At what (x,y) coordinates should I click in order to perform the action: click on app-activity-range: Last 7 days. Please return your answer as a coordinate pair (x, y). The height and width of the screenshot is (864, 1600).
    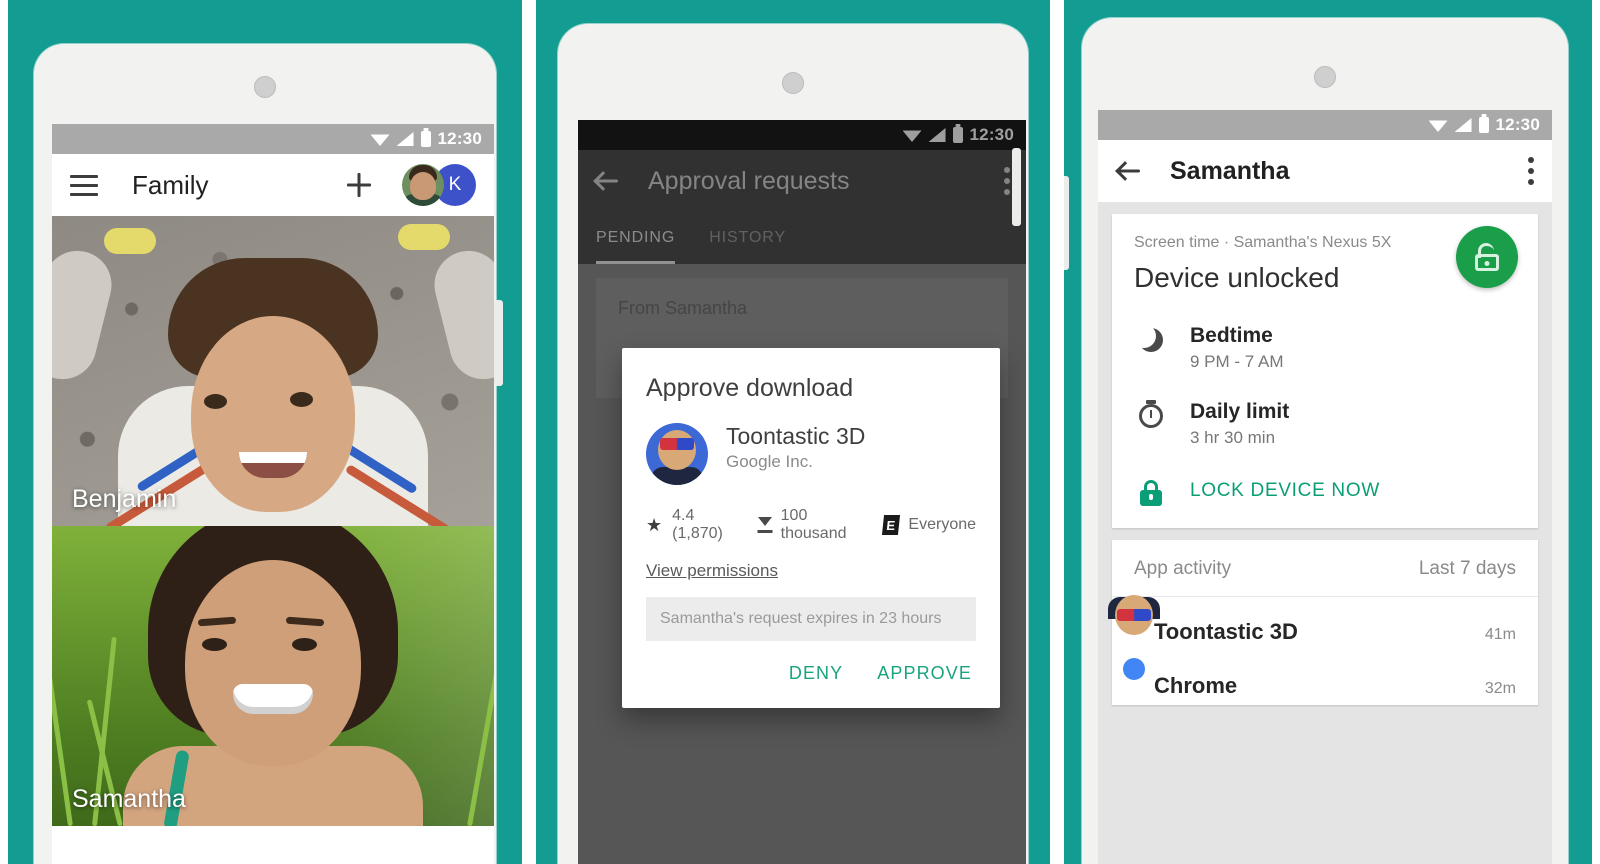
    Looking at the image, I should click on (1467, 569).